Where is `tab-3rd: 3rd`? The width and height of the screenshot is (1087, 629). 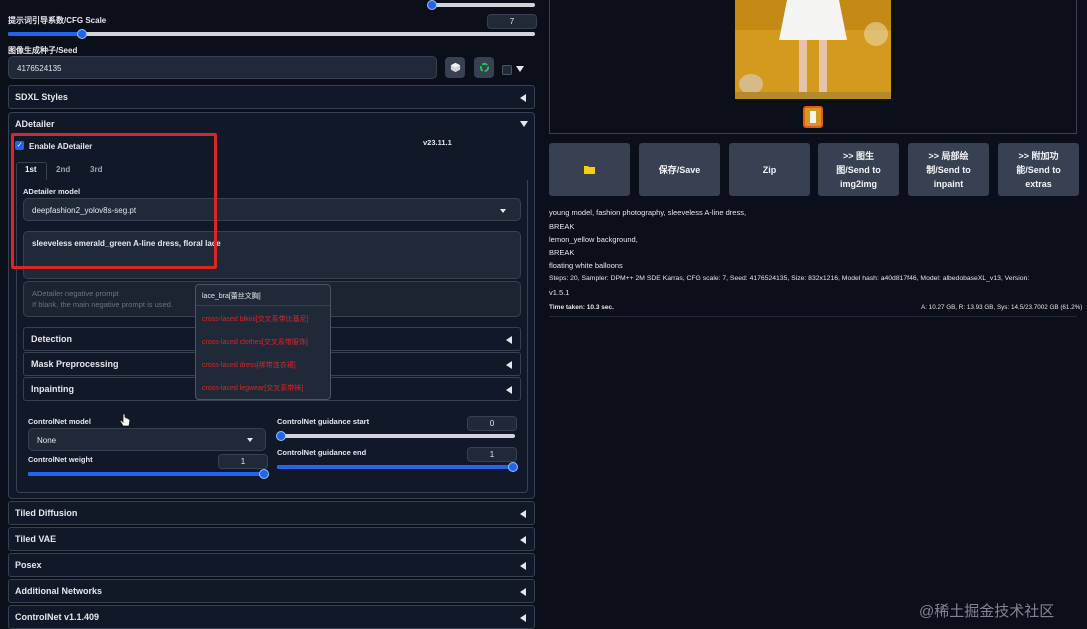 tab-3rd: 3rd is located at coordinates (96, 172).